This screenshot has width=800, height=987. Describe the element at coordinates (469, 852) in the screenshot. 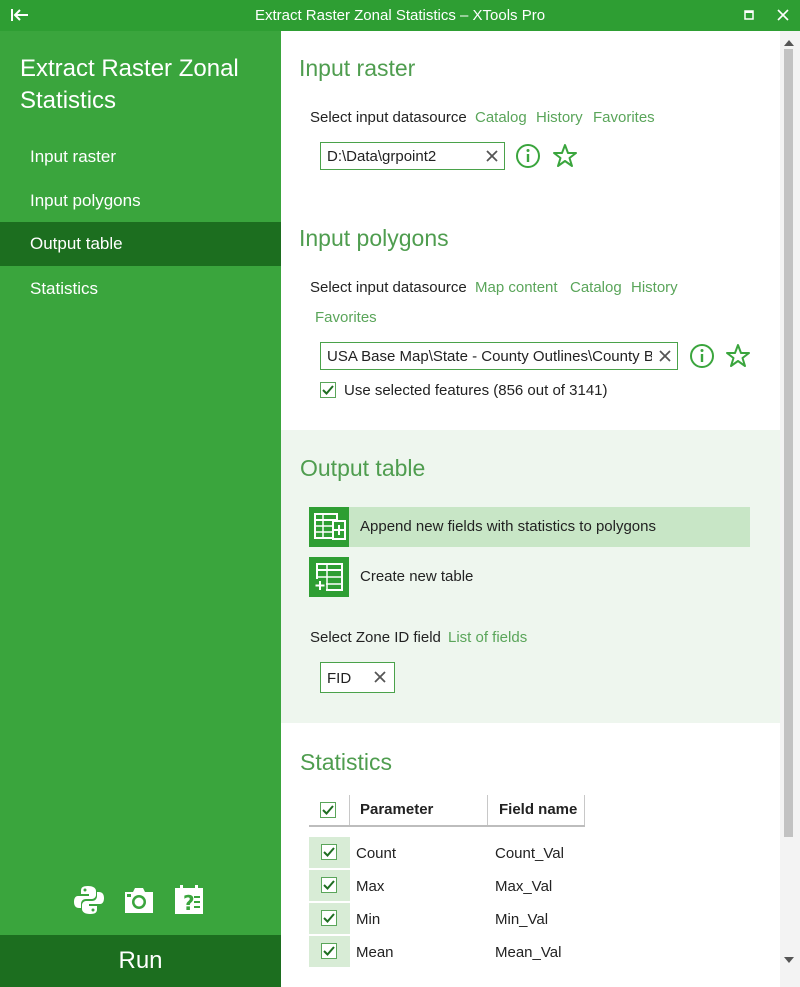

I see `table-row: Count Count_Val` at that location.